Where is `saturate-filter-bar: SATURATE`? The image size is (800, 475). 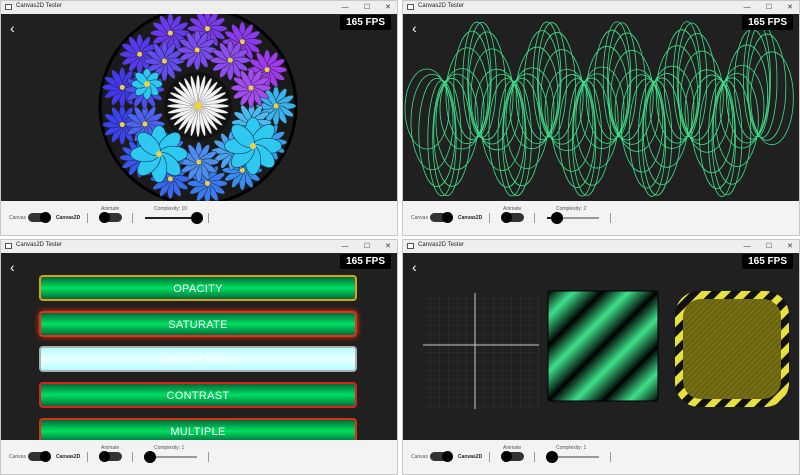 saturate-filter-bar: SATURATE is located at coordinates (198, 324).